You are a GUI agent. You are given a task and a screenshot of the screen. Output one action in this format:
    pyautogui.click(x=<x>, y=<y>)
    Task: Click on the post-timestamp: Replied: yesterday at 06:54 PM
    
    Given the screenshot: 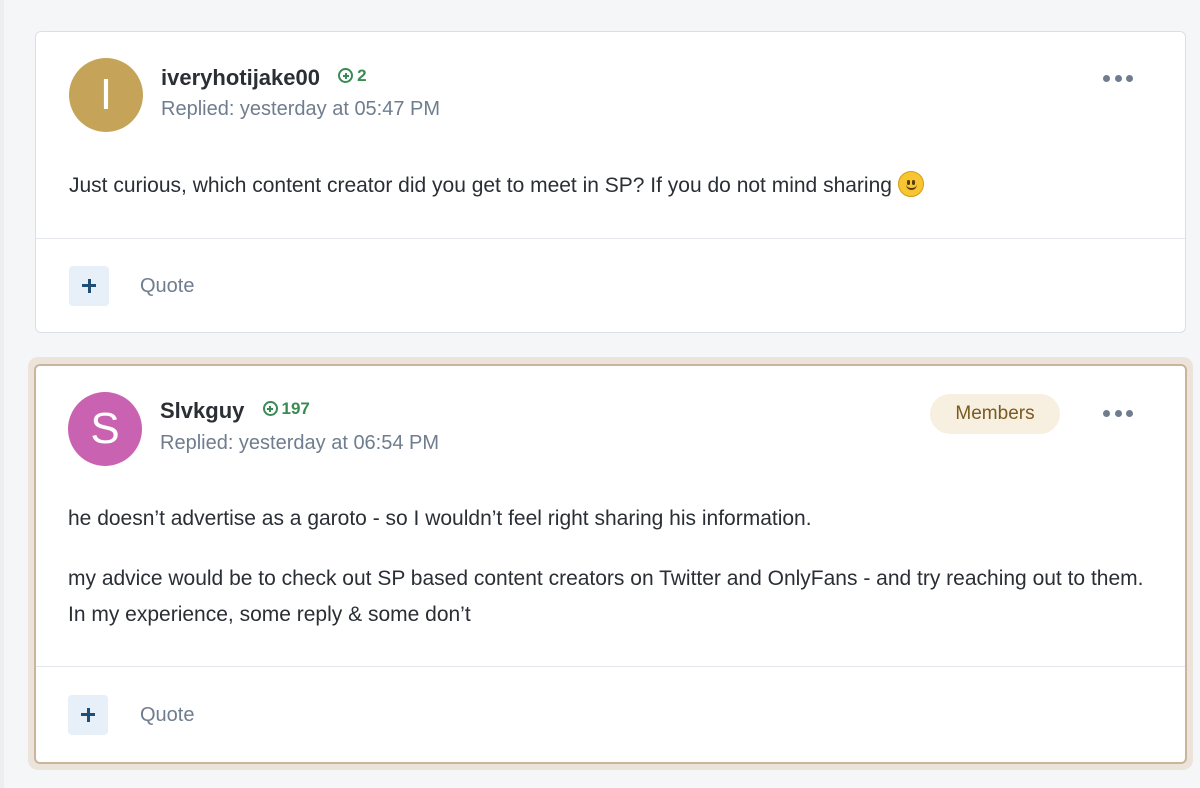 What is the action you would take?
    pyautogui.click(x=299, y=443)
    